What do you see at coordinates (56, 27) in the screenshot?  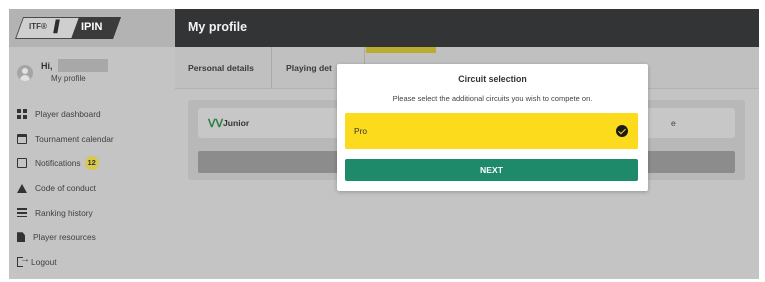 I see `logo-slashes: //` at bounding box center [56, 27].